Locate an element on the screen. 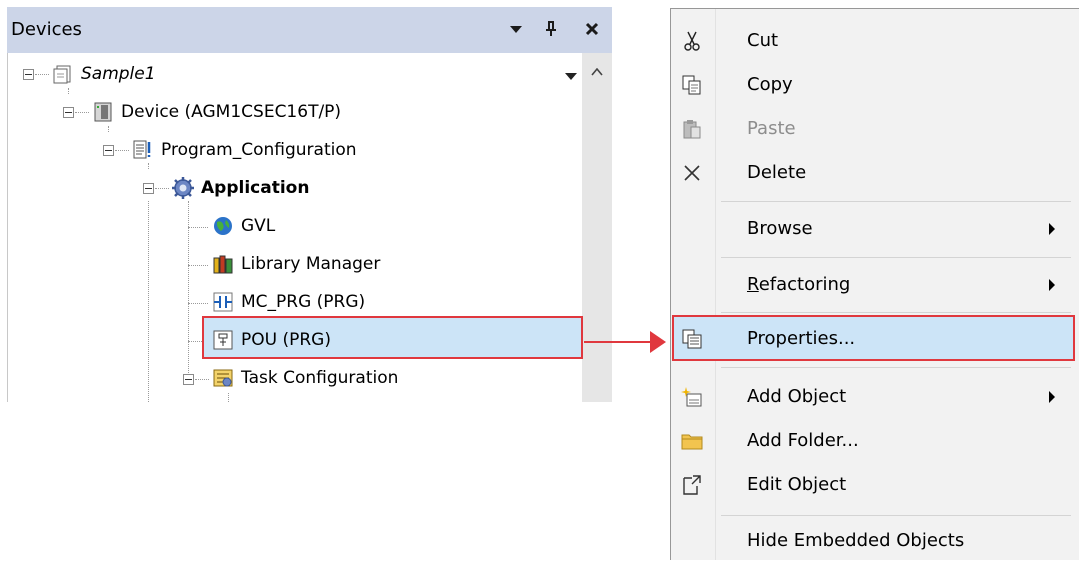 This screenshot has height=561, width=1079. ladder-program-icon is located at coordinates (223, 302).